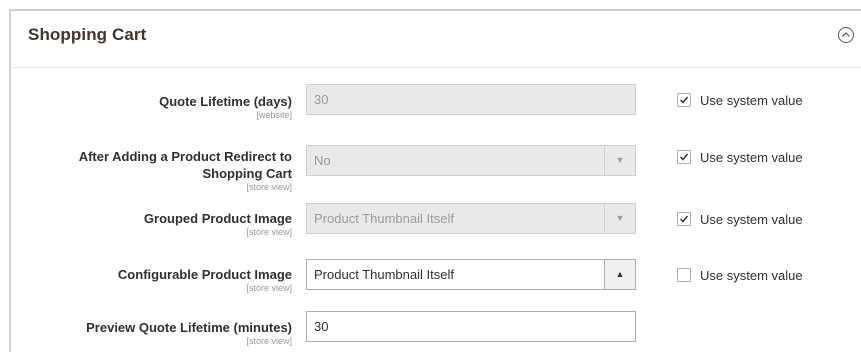 Image resolution: width=861 pixels, height=352 pixels. Describe the element at coordinates (437, 67) in the screenshot. I see `section-divider` at that location.